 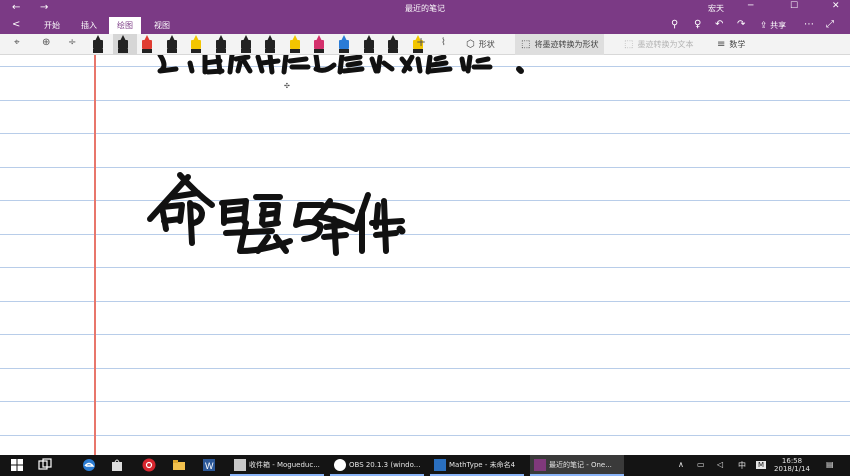 What do you see at coordinates (778, 25) in the screenshot?
I see `share-label: 共享` at bounding box center [778, 25].